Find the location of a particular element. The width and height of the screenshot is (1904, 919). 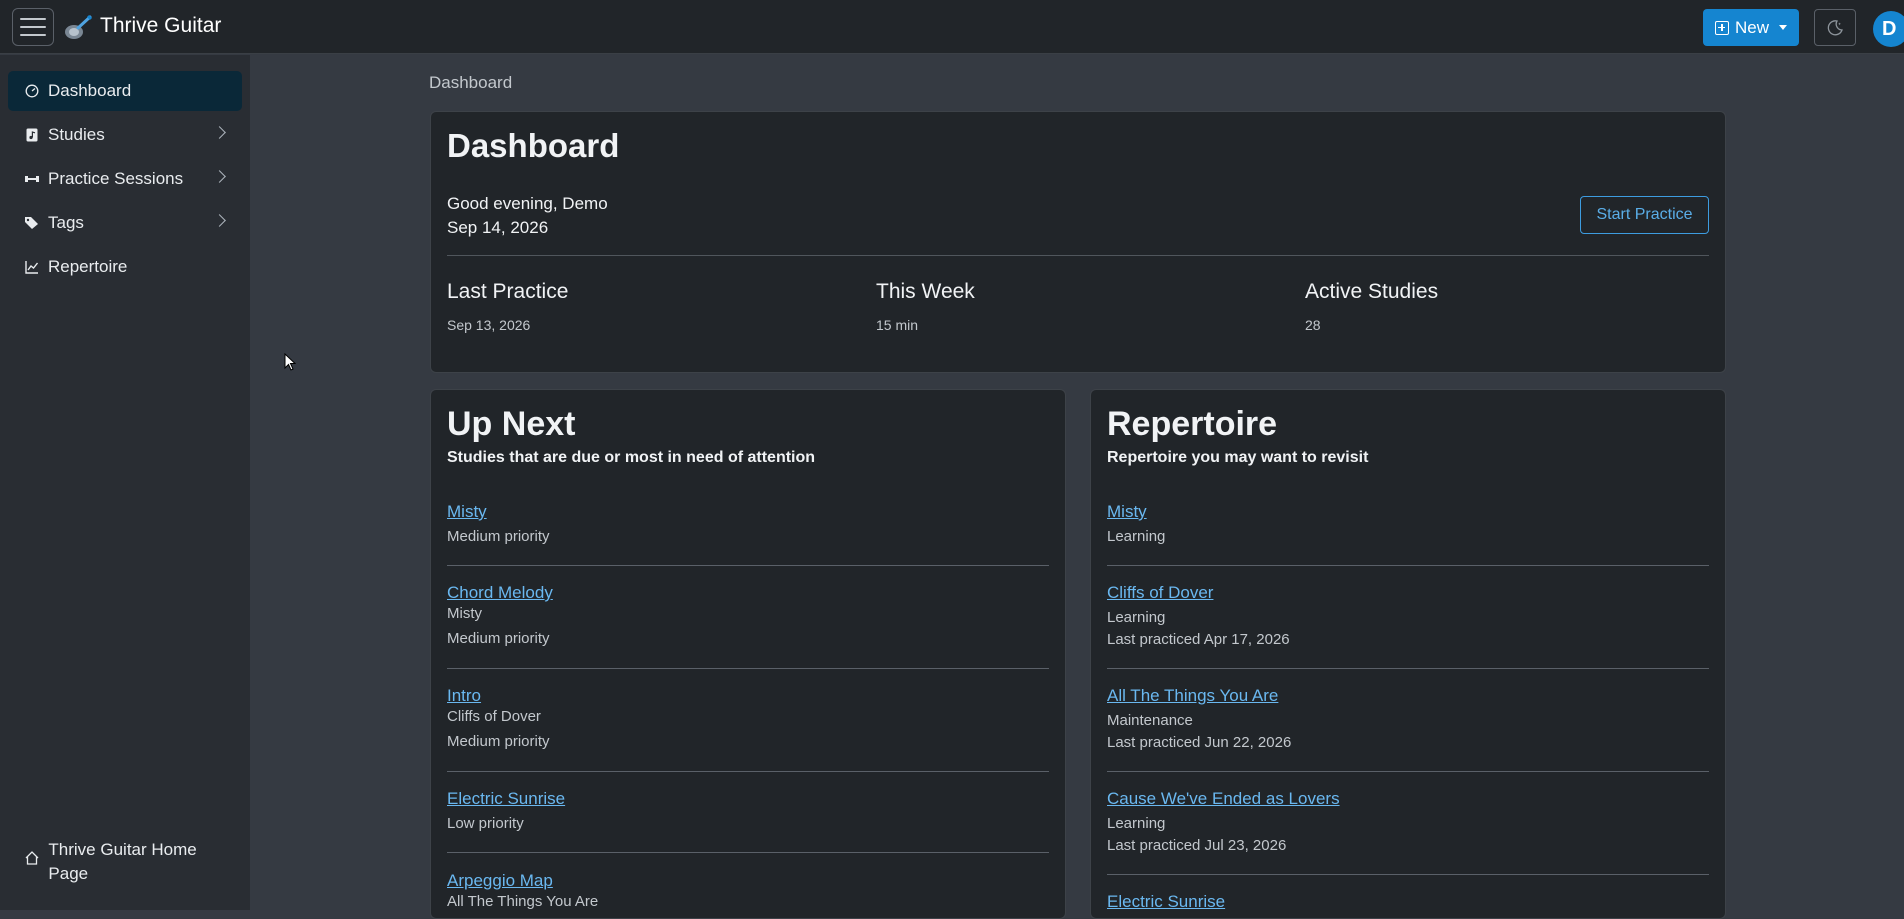

sidebar-item-label: Tags is located at coordinates (66, 222).